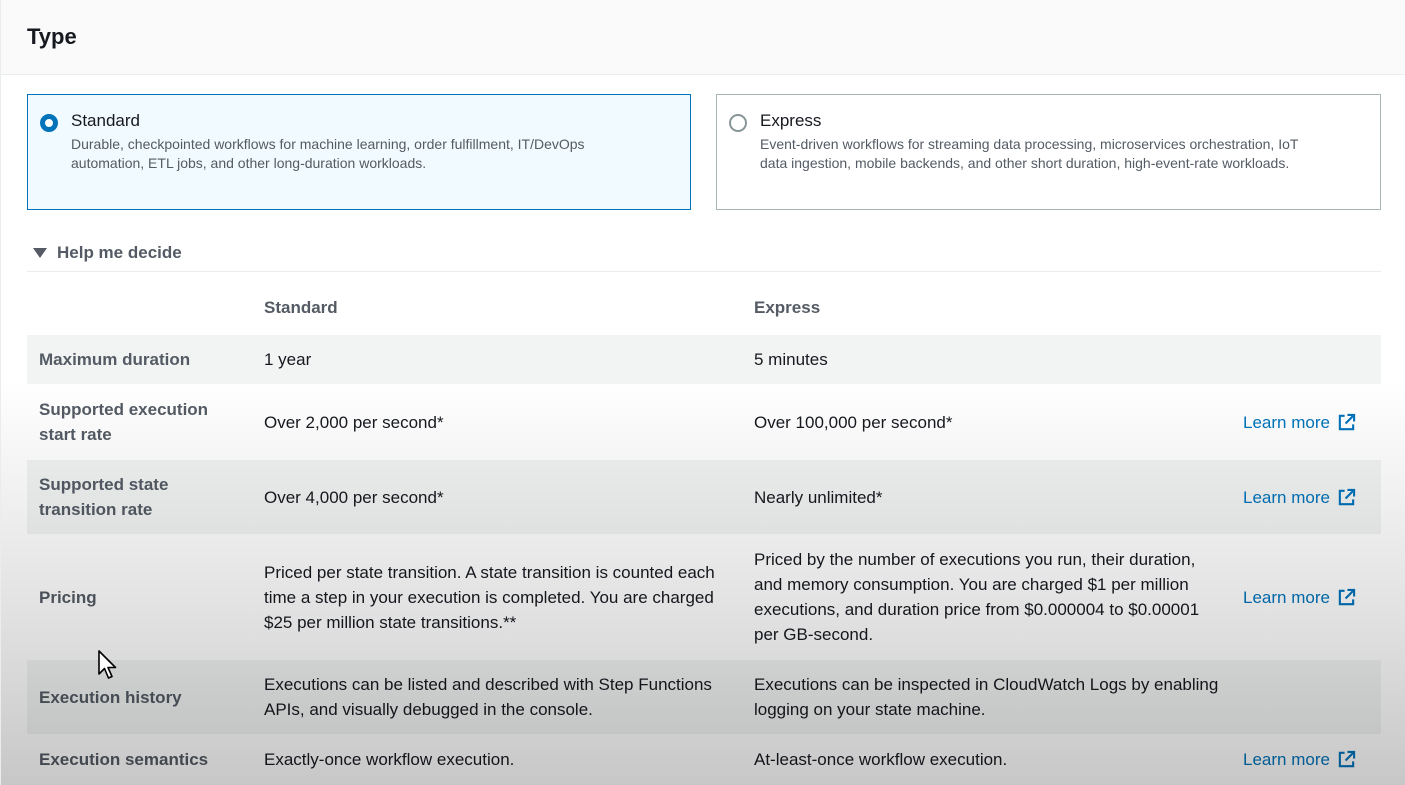 Image resolution: width=1405 pixels, height=785 pixels. What do you see at coordinates (704, 359) in the screenshot?
I see `comparison-row-maximum-duration: Maximum duration 1 year 5 minutes` at bounding box center [704, 359].